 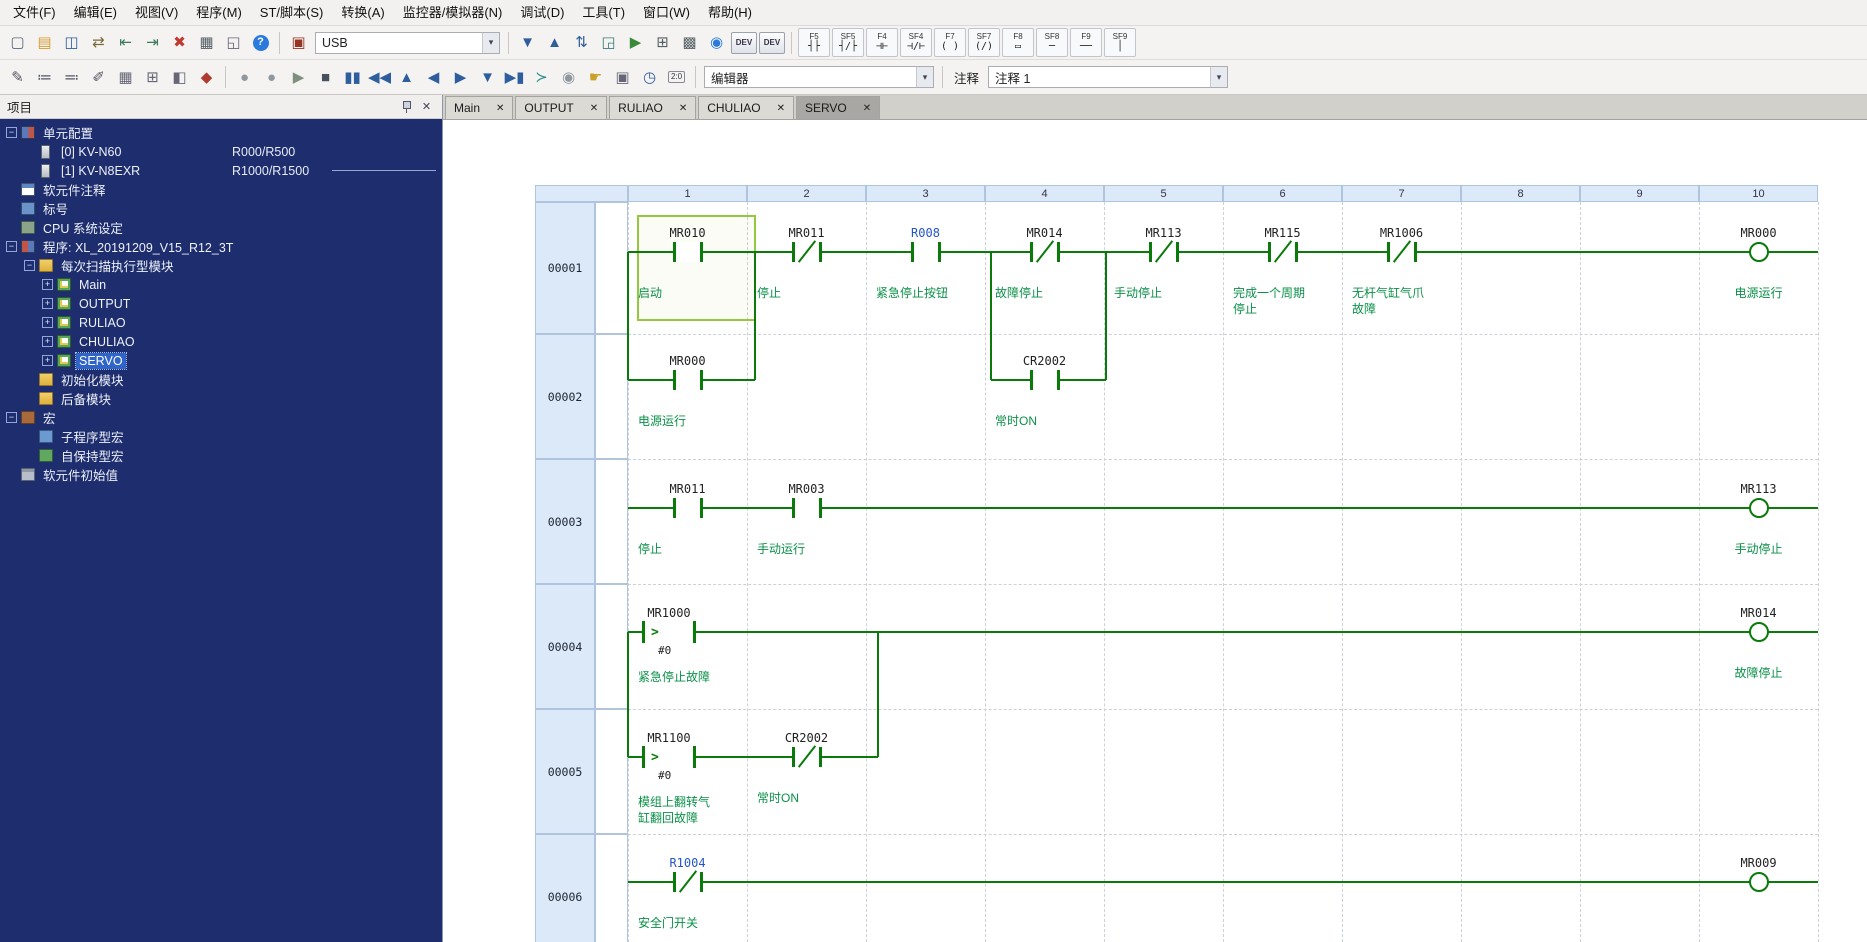 I want to click on edit-comment-button: ✐, so click(x=98, y=77).